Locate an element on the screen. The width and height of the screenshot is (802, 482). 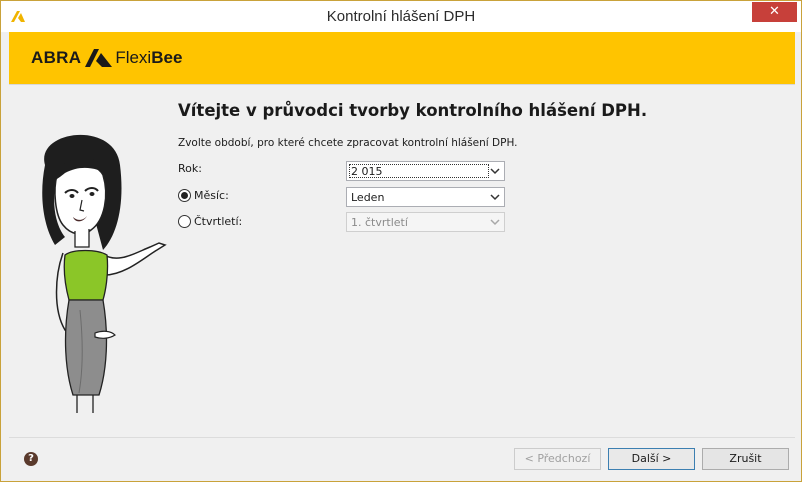
mascot-illustration is located at coordinates (104, 273).